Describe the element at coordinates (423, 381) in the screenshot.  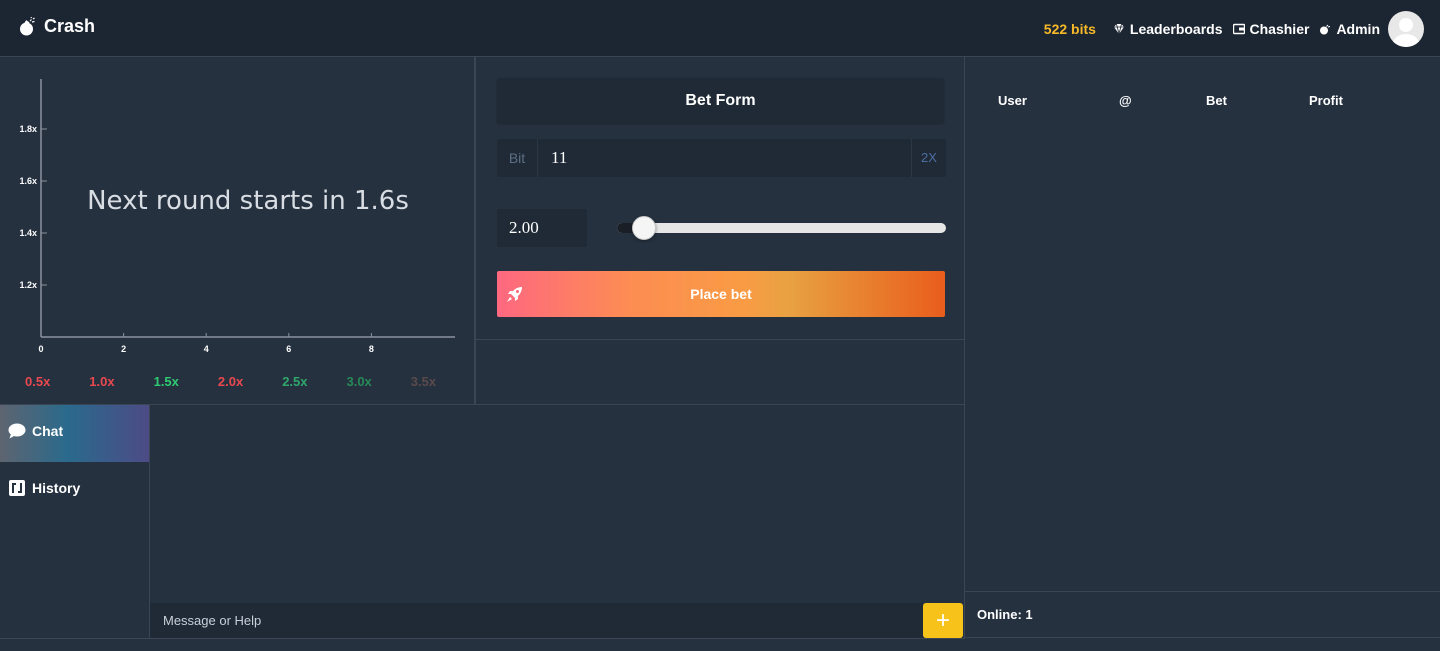
I see `multiplier-item: 3.5x` at that location.